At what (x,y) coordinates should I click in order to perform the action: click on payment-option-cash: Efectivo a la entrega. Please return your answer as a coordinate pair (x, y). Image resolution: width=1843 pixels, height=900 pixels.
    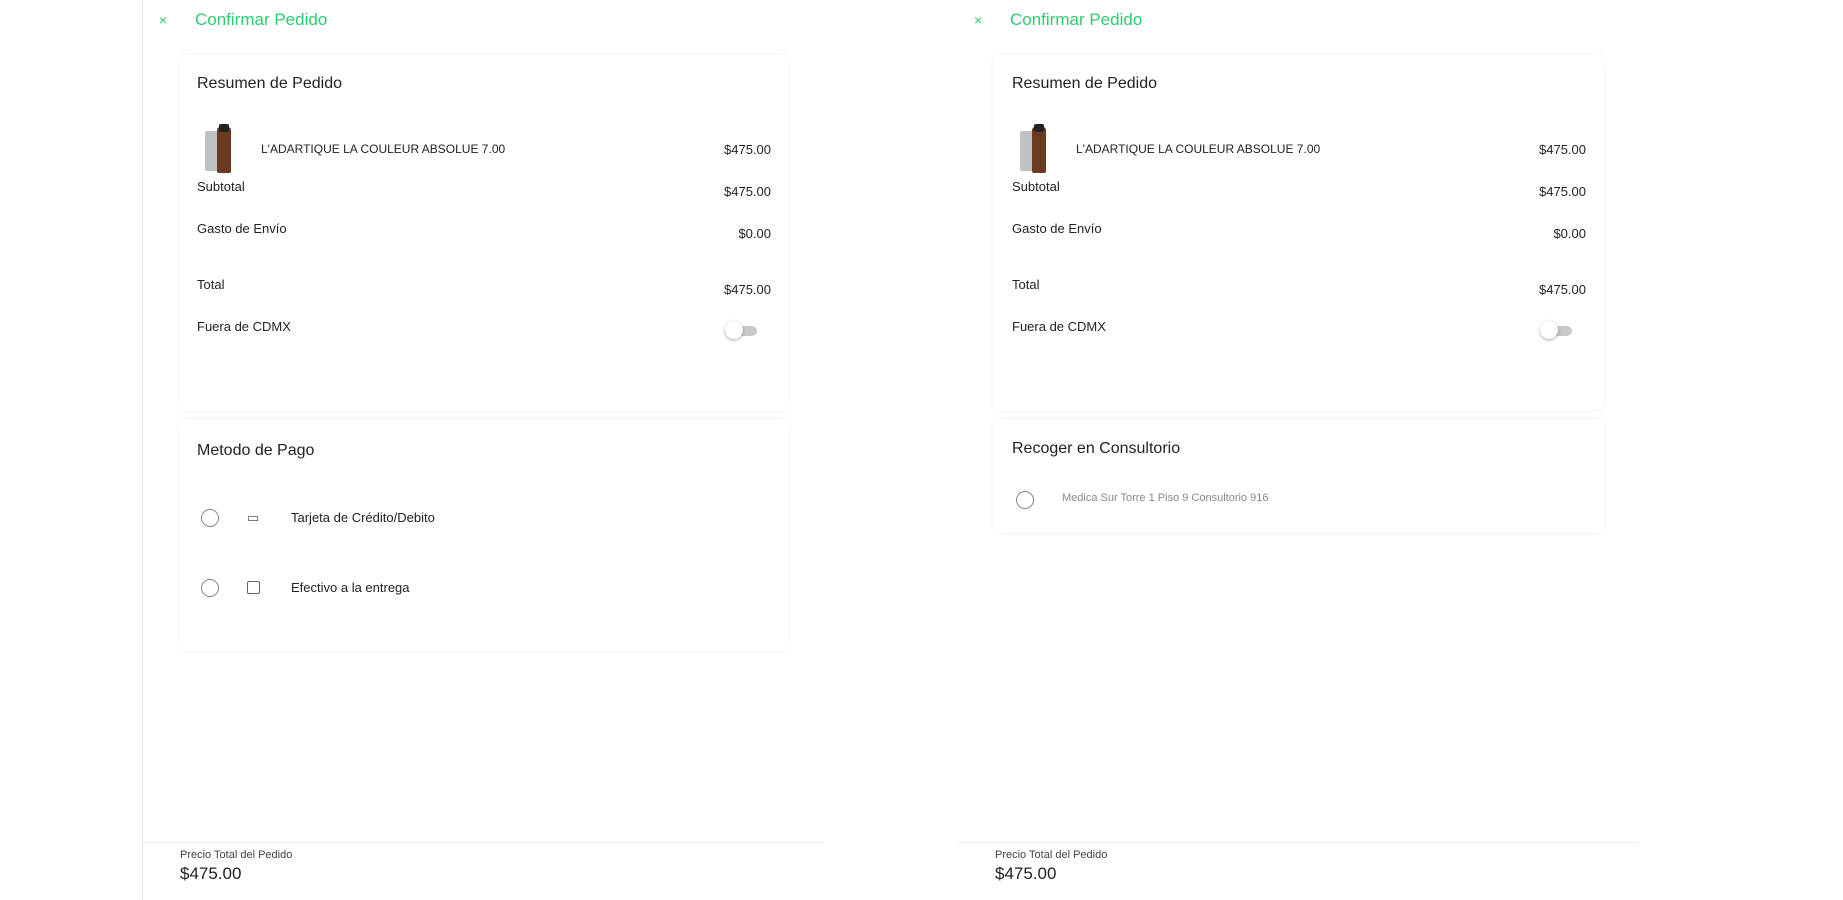
    Looking at the image, I should click on (484, 589).